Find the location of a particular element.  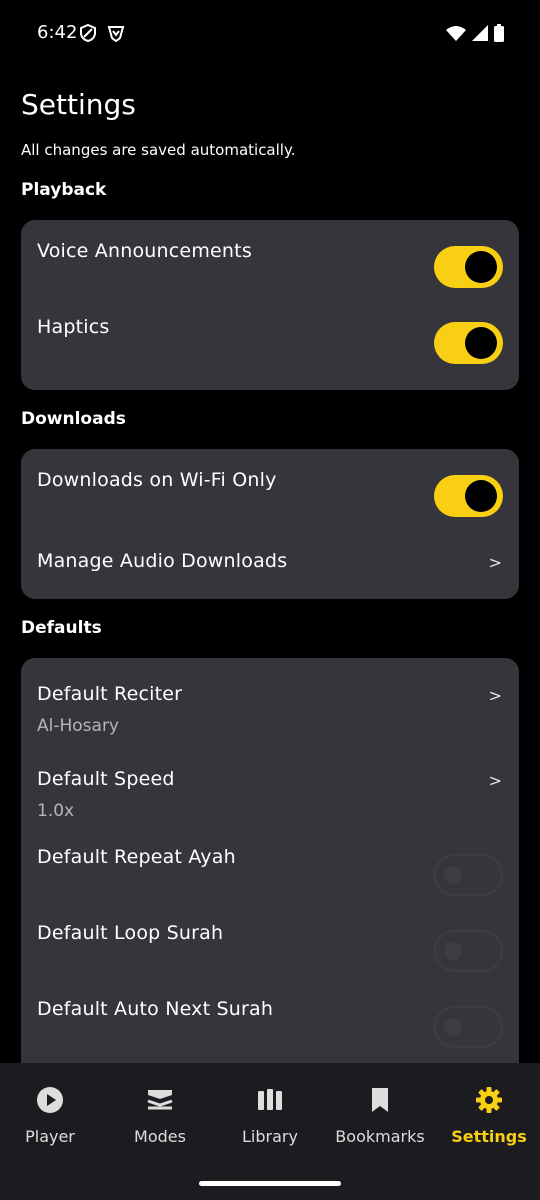

section-header-defaults: Defaults is located at coordinates (61, 628).